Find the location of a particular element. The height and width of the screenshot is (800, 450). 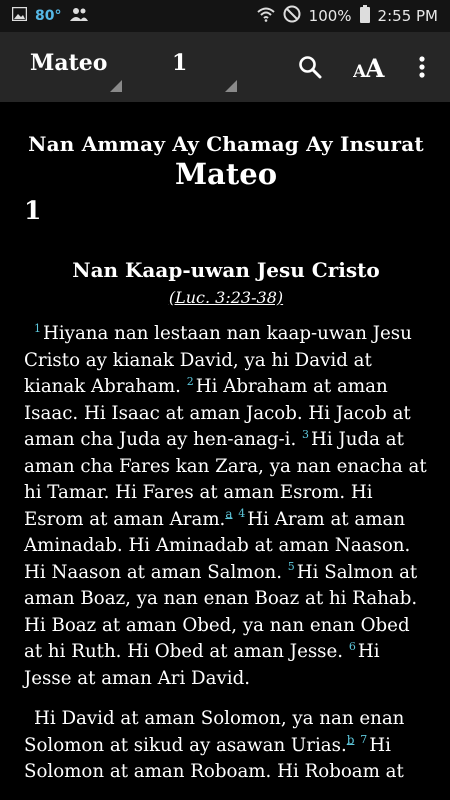

temperature: 80° is located at coordinates (48, 16).